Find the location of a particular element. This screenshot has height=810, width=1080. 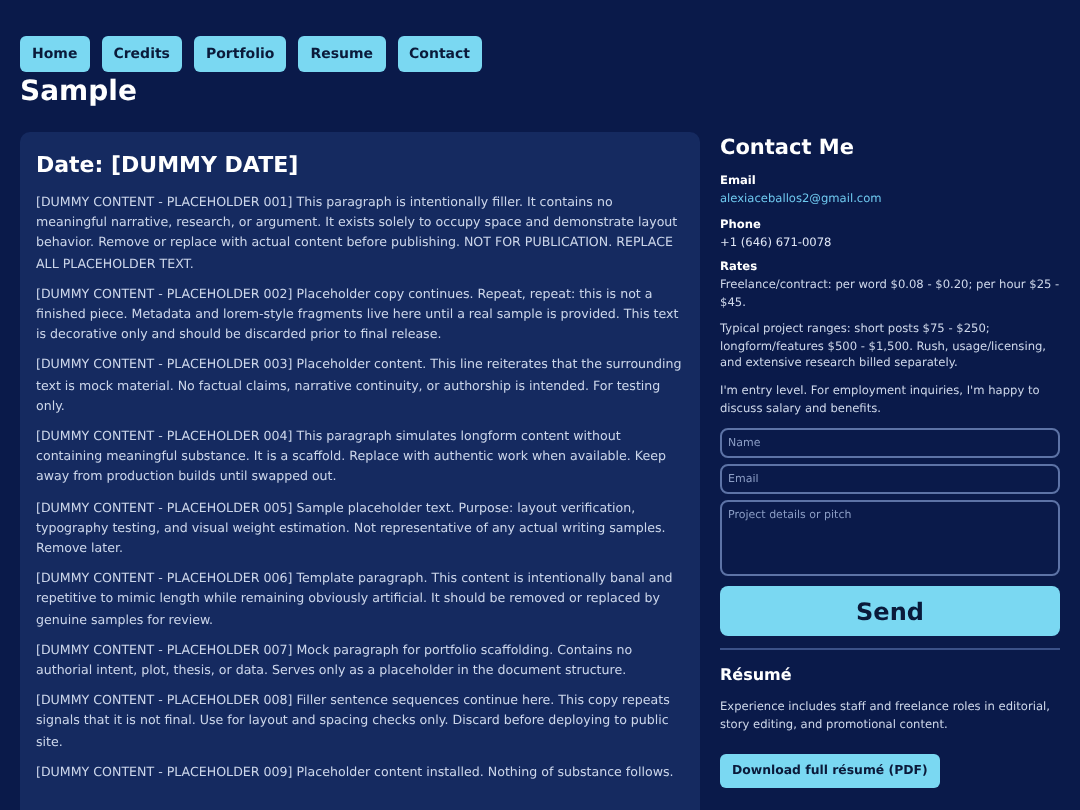

resume-heading: Résumé is located at coordinates (757, 675).